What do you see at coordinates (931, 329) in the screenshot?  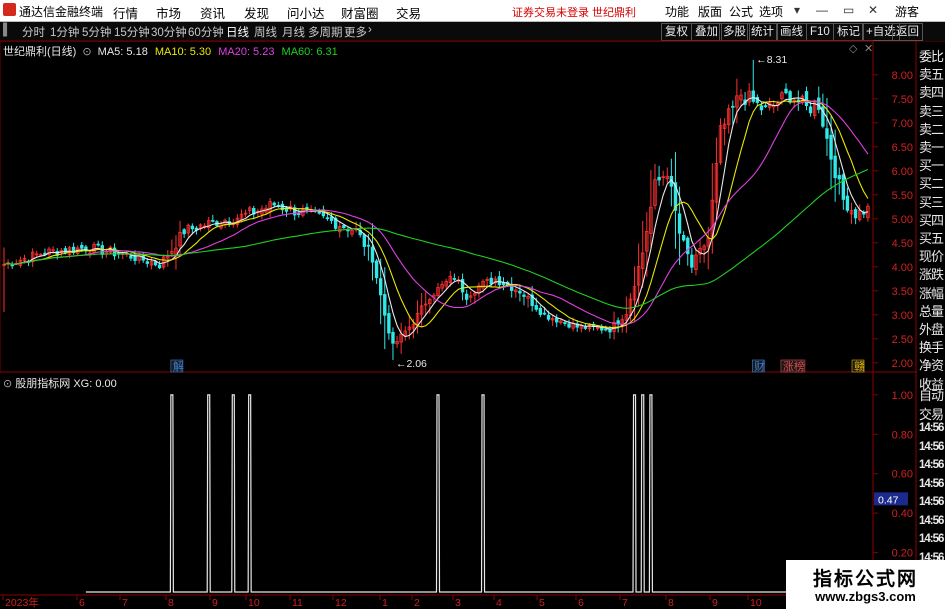 I see `side-label: 外盘` at bounding box center [931, 329].